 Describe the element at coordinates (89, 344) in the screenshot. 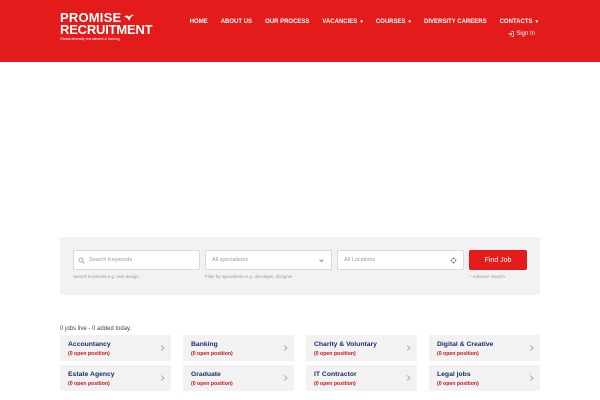

I see `category-title: Accountancy` at that location.